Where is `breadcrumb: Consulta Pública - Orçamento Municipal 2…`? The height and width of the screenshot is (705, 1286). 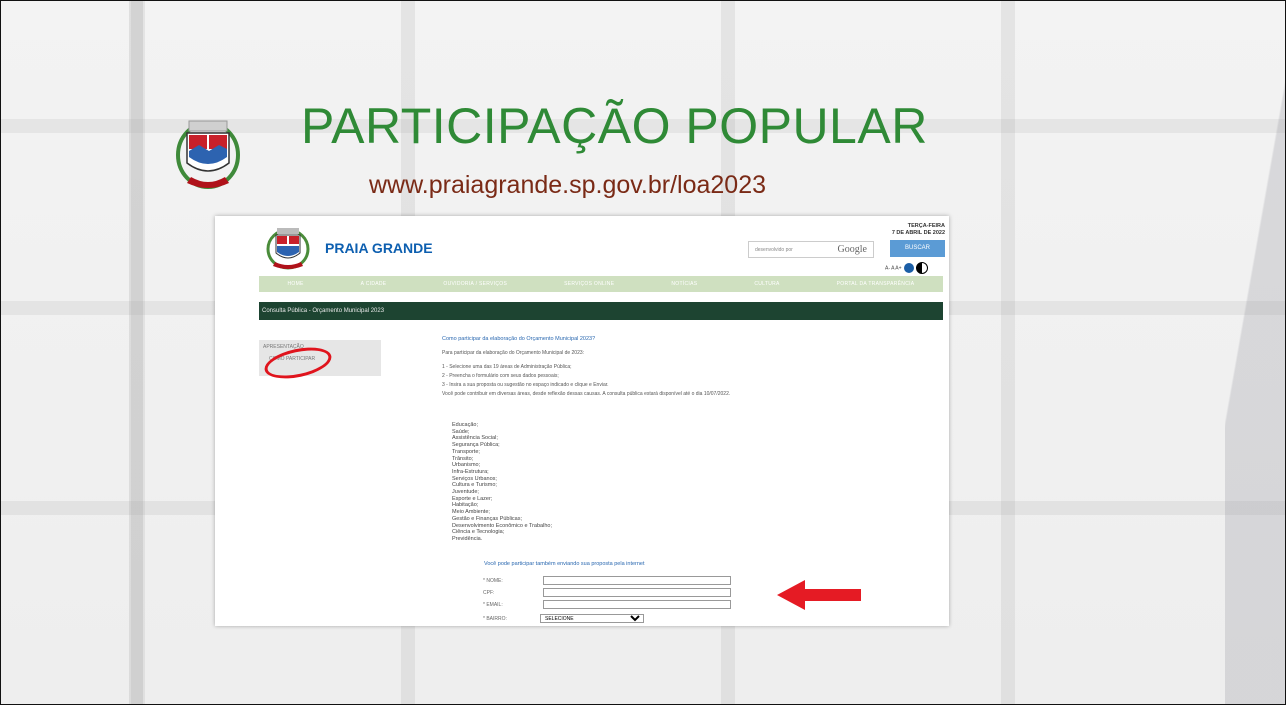 breadcrumb: Consulta Pública - Orçamento Municipal 2… is located at coordinates (601, 311).